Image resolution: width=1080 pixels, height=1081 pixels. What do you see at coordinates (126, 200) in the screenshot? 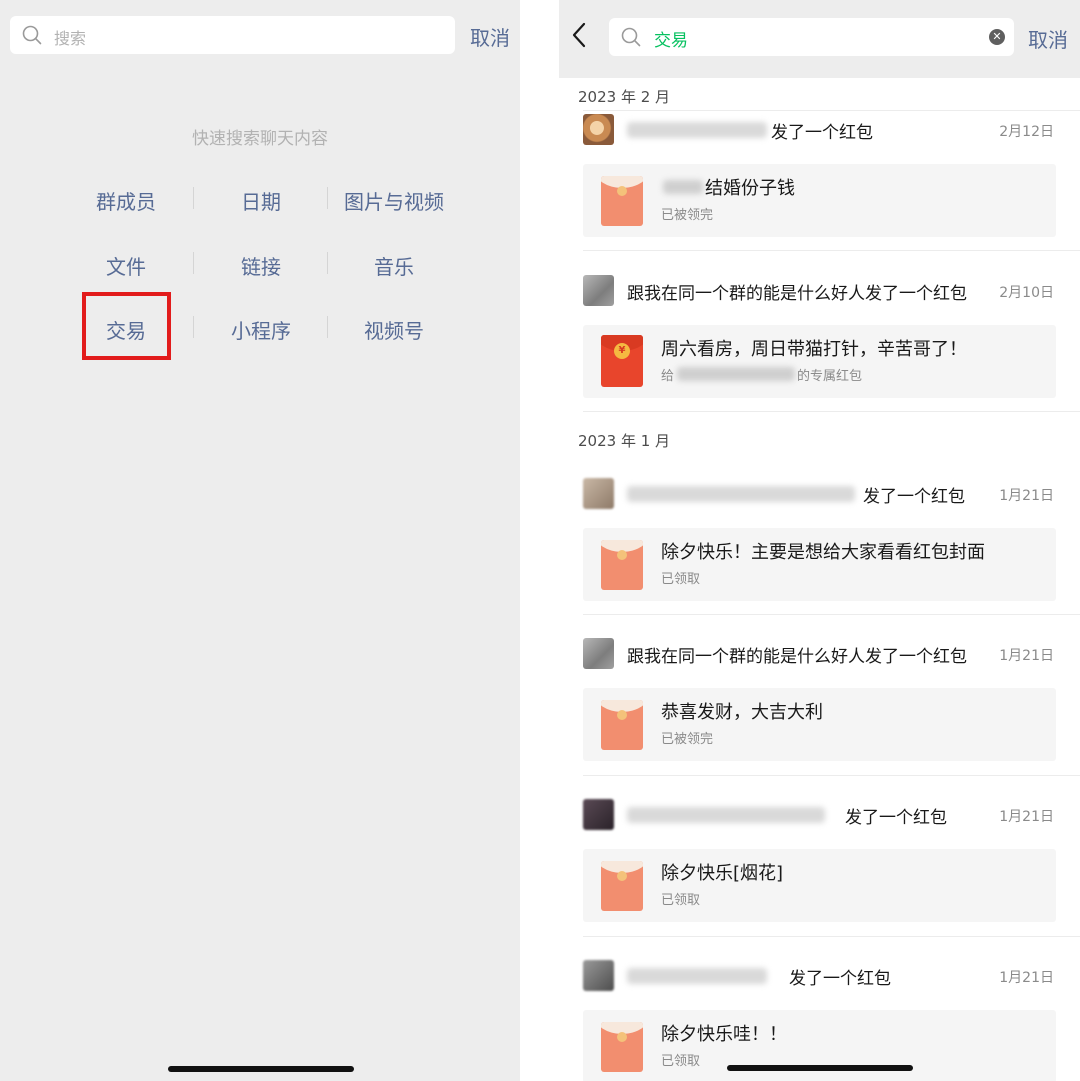
I see `category-group-members: 群成员` at bounding box center [126, 200].